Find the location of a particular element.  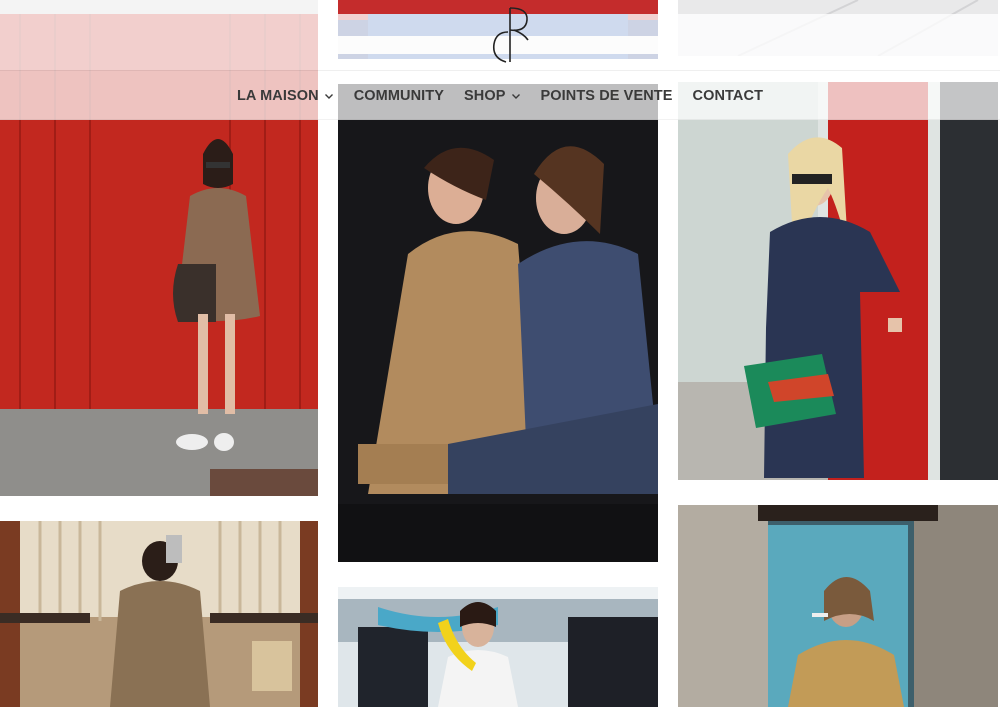

nav-item-label: POINTS DE VENTE is located at coordinates (606, 96).